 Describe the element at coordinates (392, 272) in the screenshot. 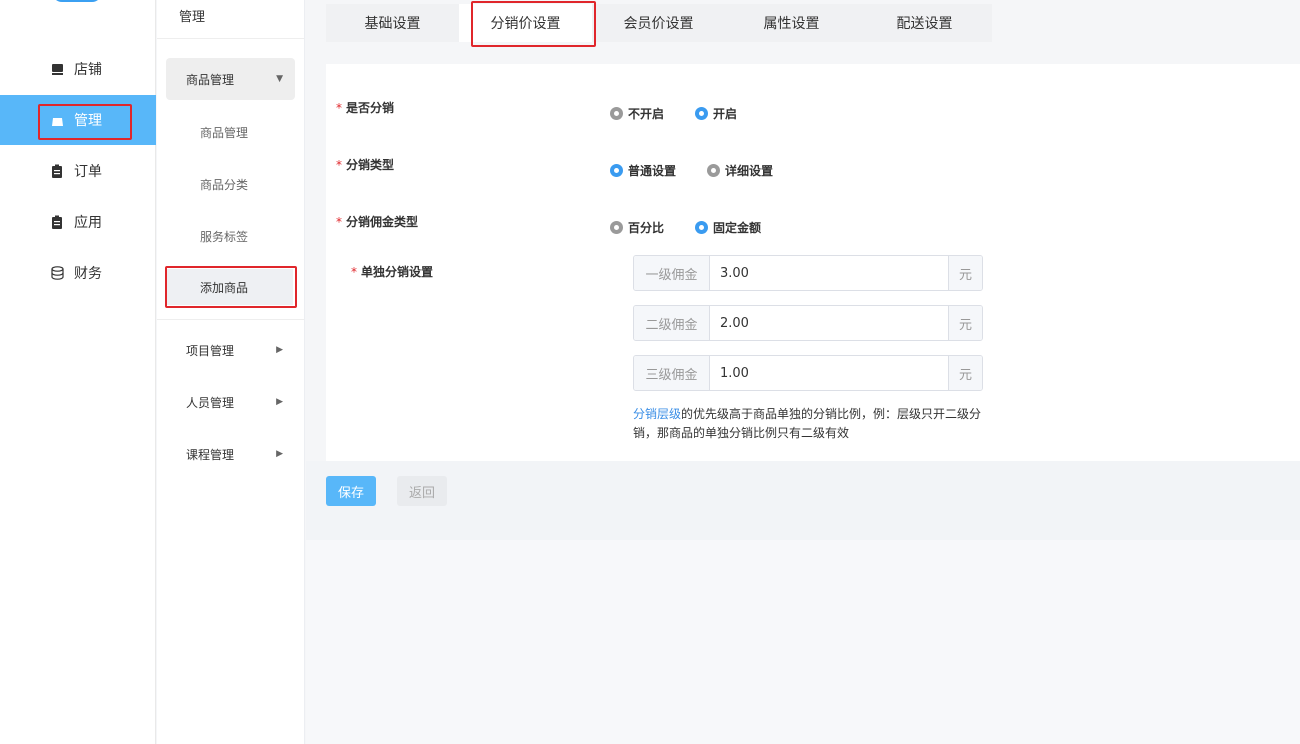

I see `label-individual-distribution: * 单独分销设置` at that location.